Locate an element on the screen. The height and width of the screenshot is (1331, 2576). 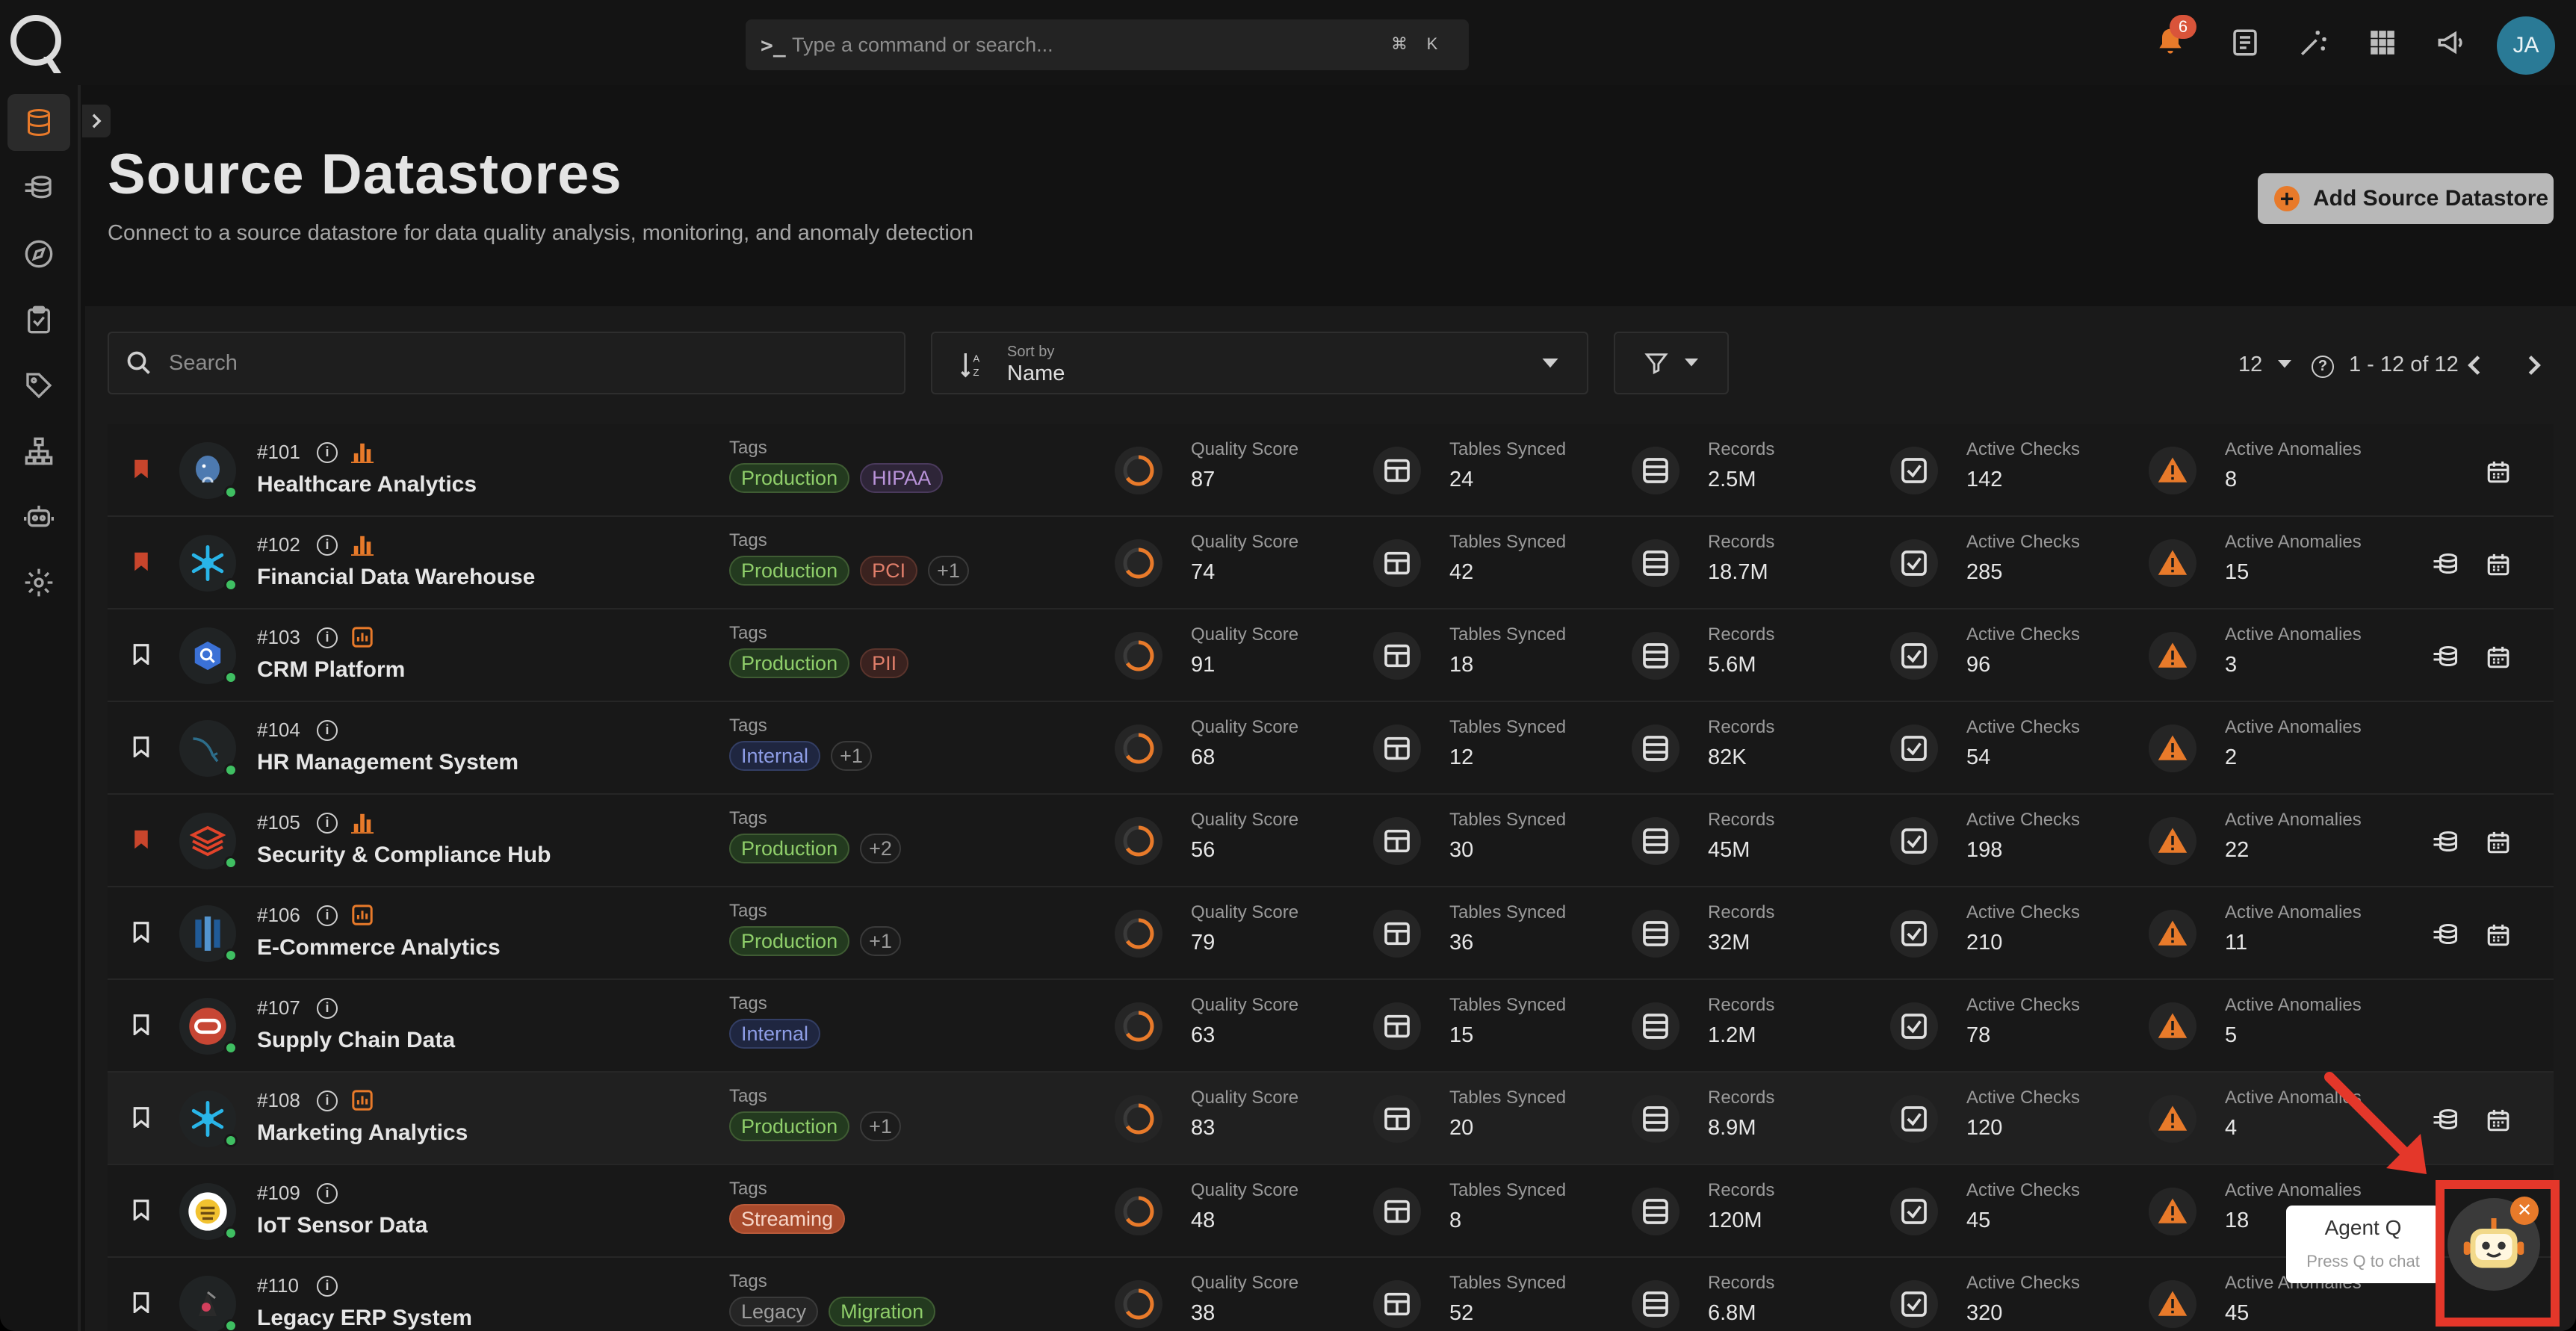
sidebar-item-hierarchy is located at coordinates (38, 451).